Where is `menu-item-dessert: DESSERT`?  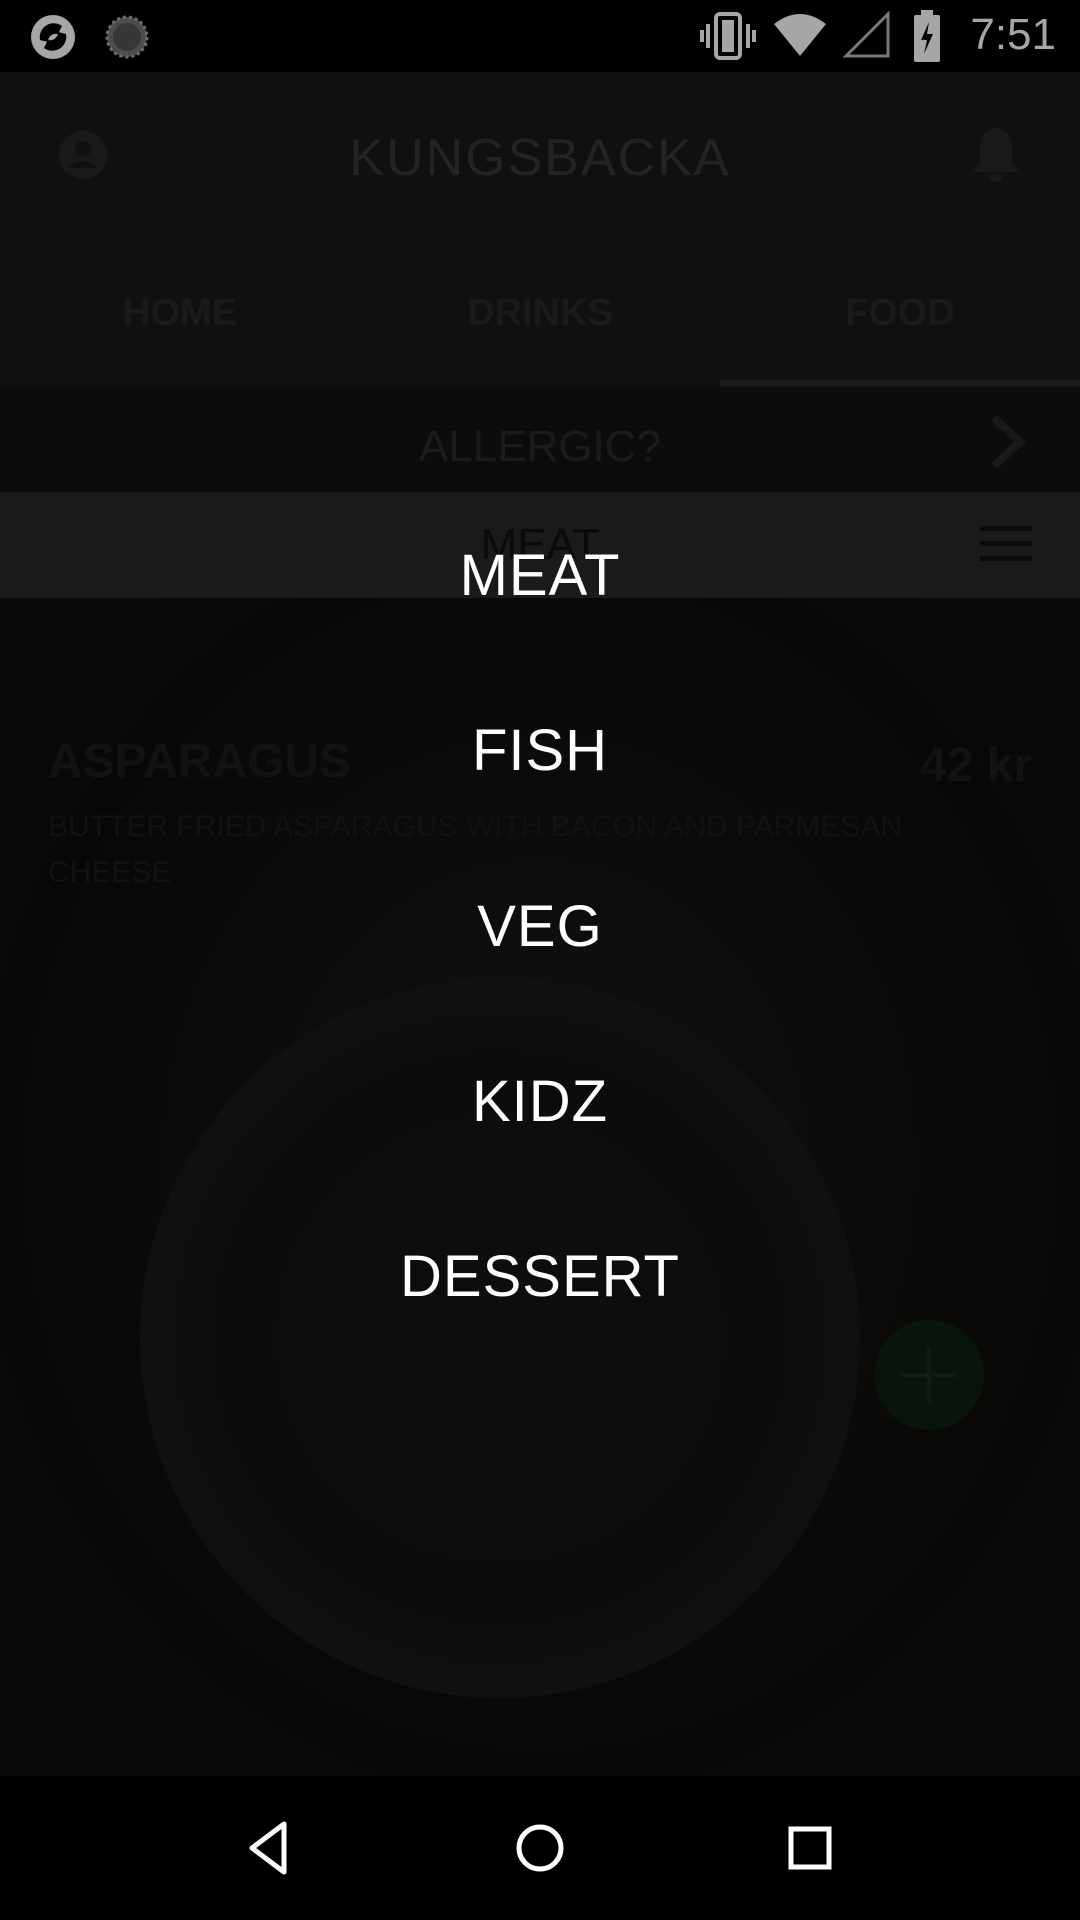
menu-item-dessert: DESSERT is located at coordinates (540, 1276).